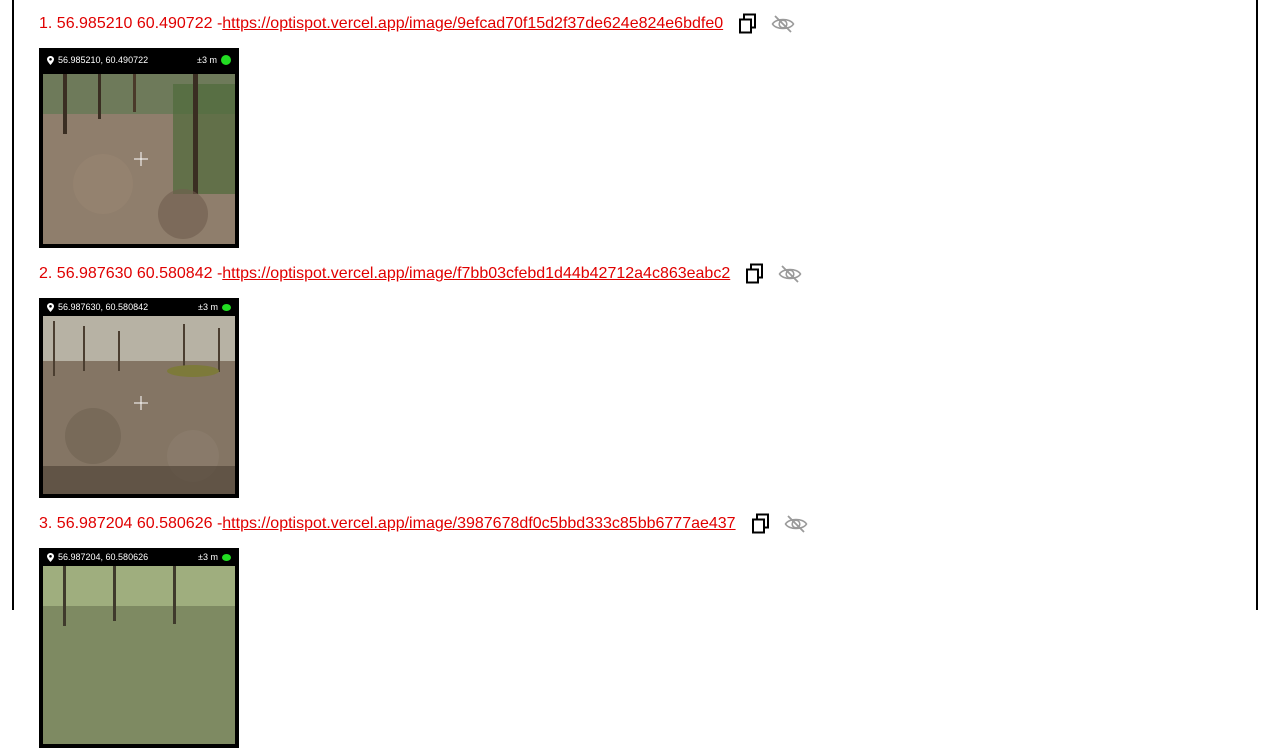 This screenshot has height=748, width=1275. I want to click on photo-thumbnail: 56.987630, 60.580842 ±3 m, so click(139, 398).